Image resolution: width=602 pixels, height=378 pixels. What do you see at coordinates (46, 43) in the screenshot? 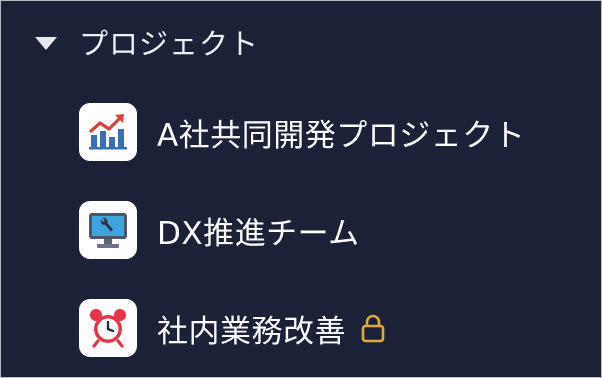
I see `caret-down-icon` at bounding box center [46, 43].